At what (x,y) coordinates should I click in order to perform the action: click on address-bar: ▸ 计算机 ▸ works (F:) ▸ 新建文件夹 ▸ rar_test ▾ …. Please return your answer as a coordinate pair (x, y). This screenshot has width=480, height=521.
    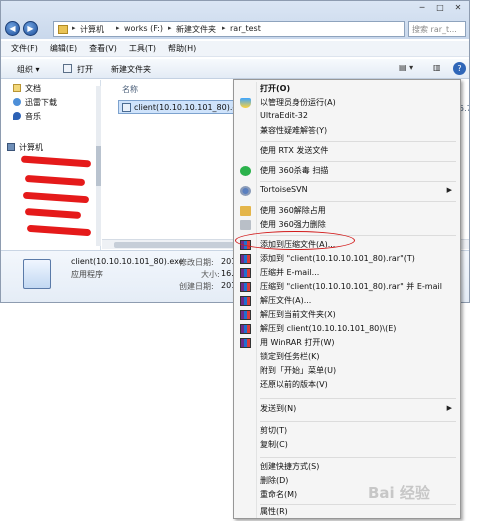
    Looking at the image, I should click on (251, 29).